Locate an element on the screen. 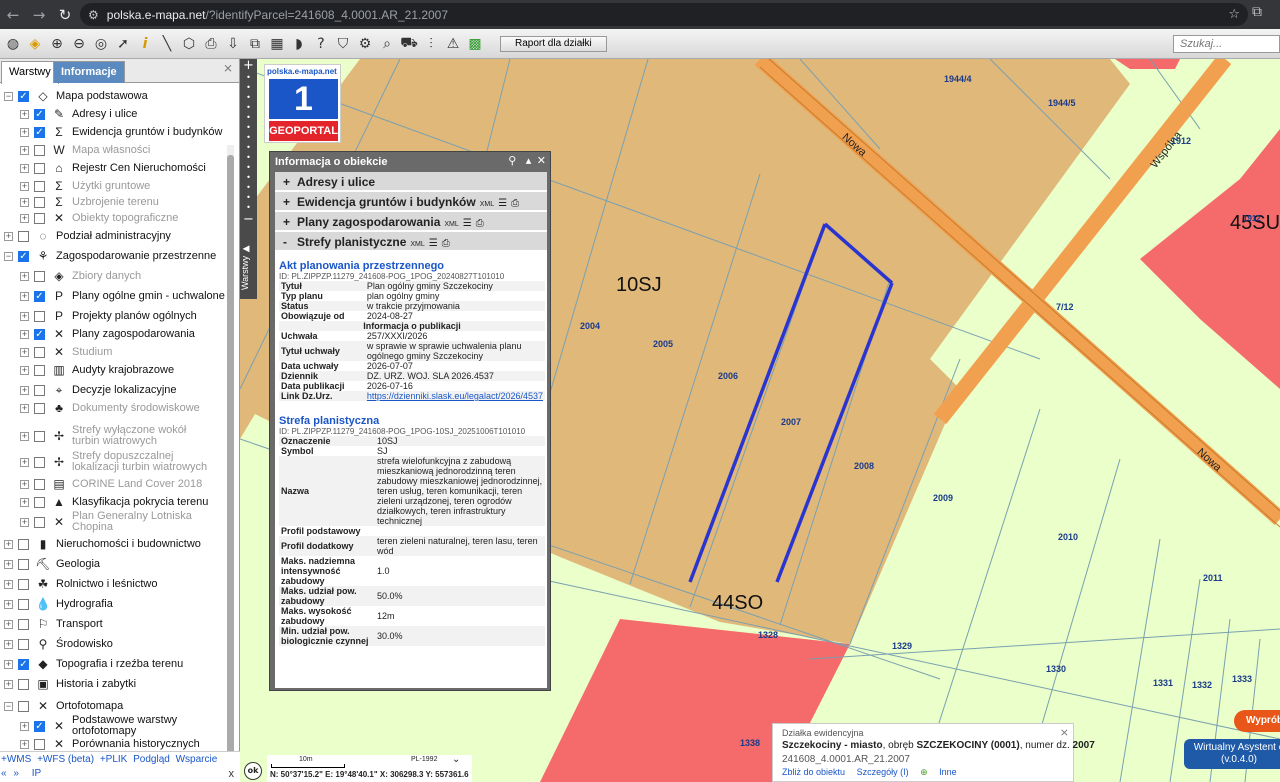 The width and height of the screenshot is (1280, 782). close-icon: x is located at coordinates (232, 774).